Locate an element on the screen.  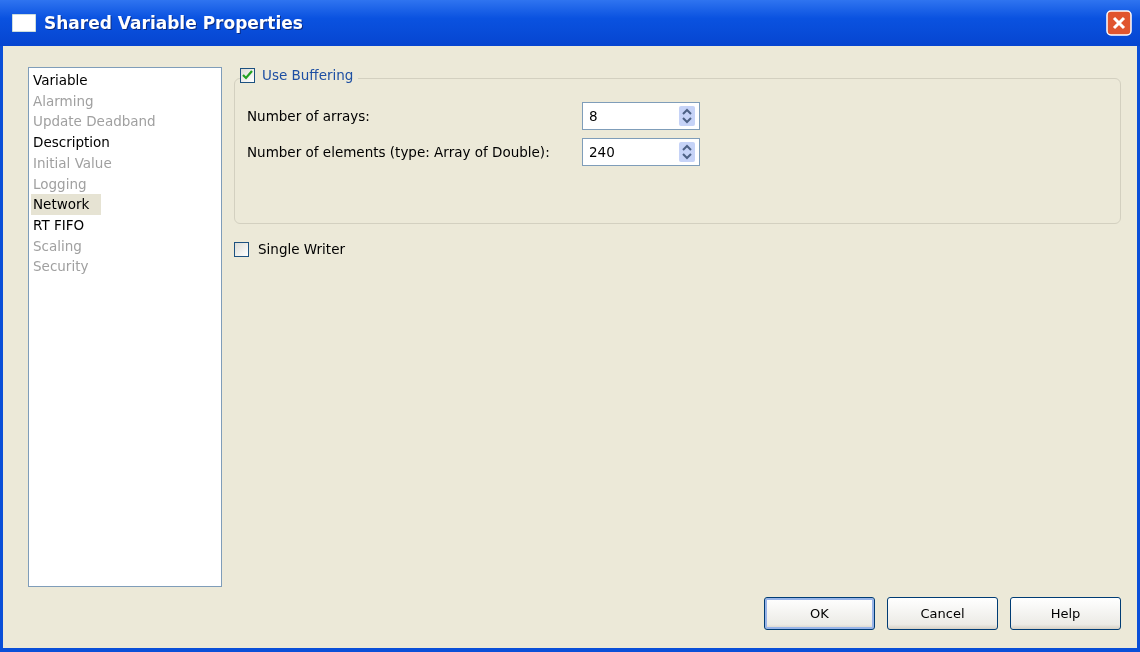
dialog-button: Cancel is located at coordinates (942, 613).